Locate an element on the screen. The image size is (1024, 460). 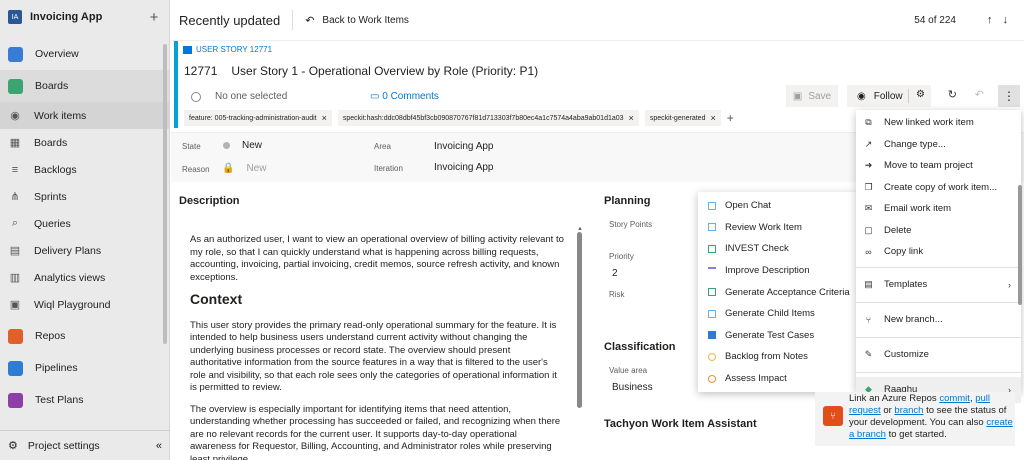
add-icon: + is located at coordinates (154, 17).